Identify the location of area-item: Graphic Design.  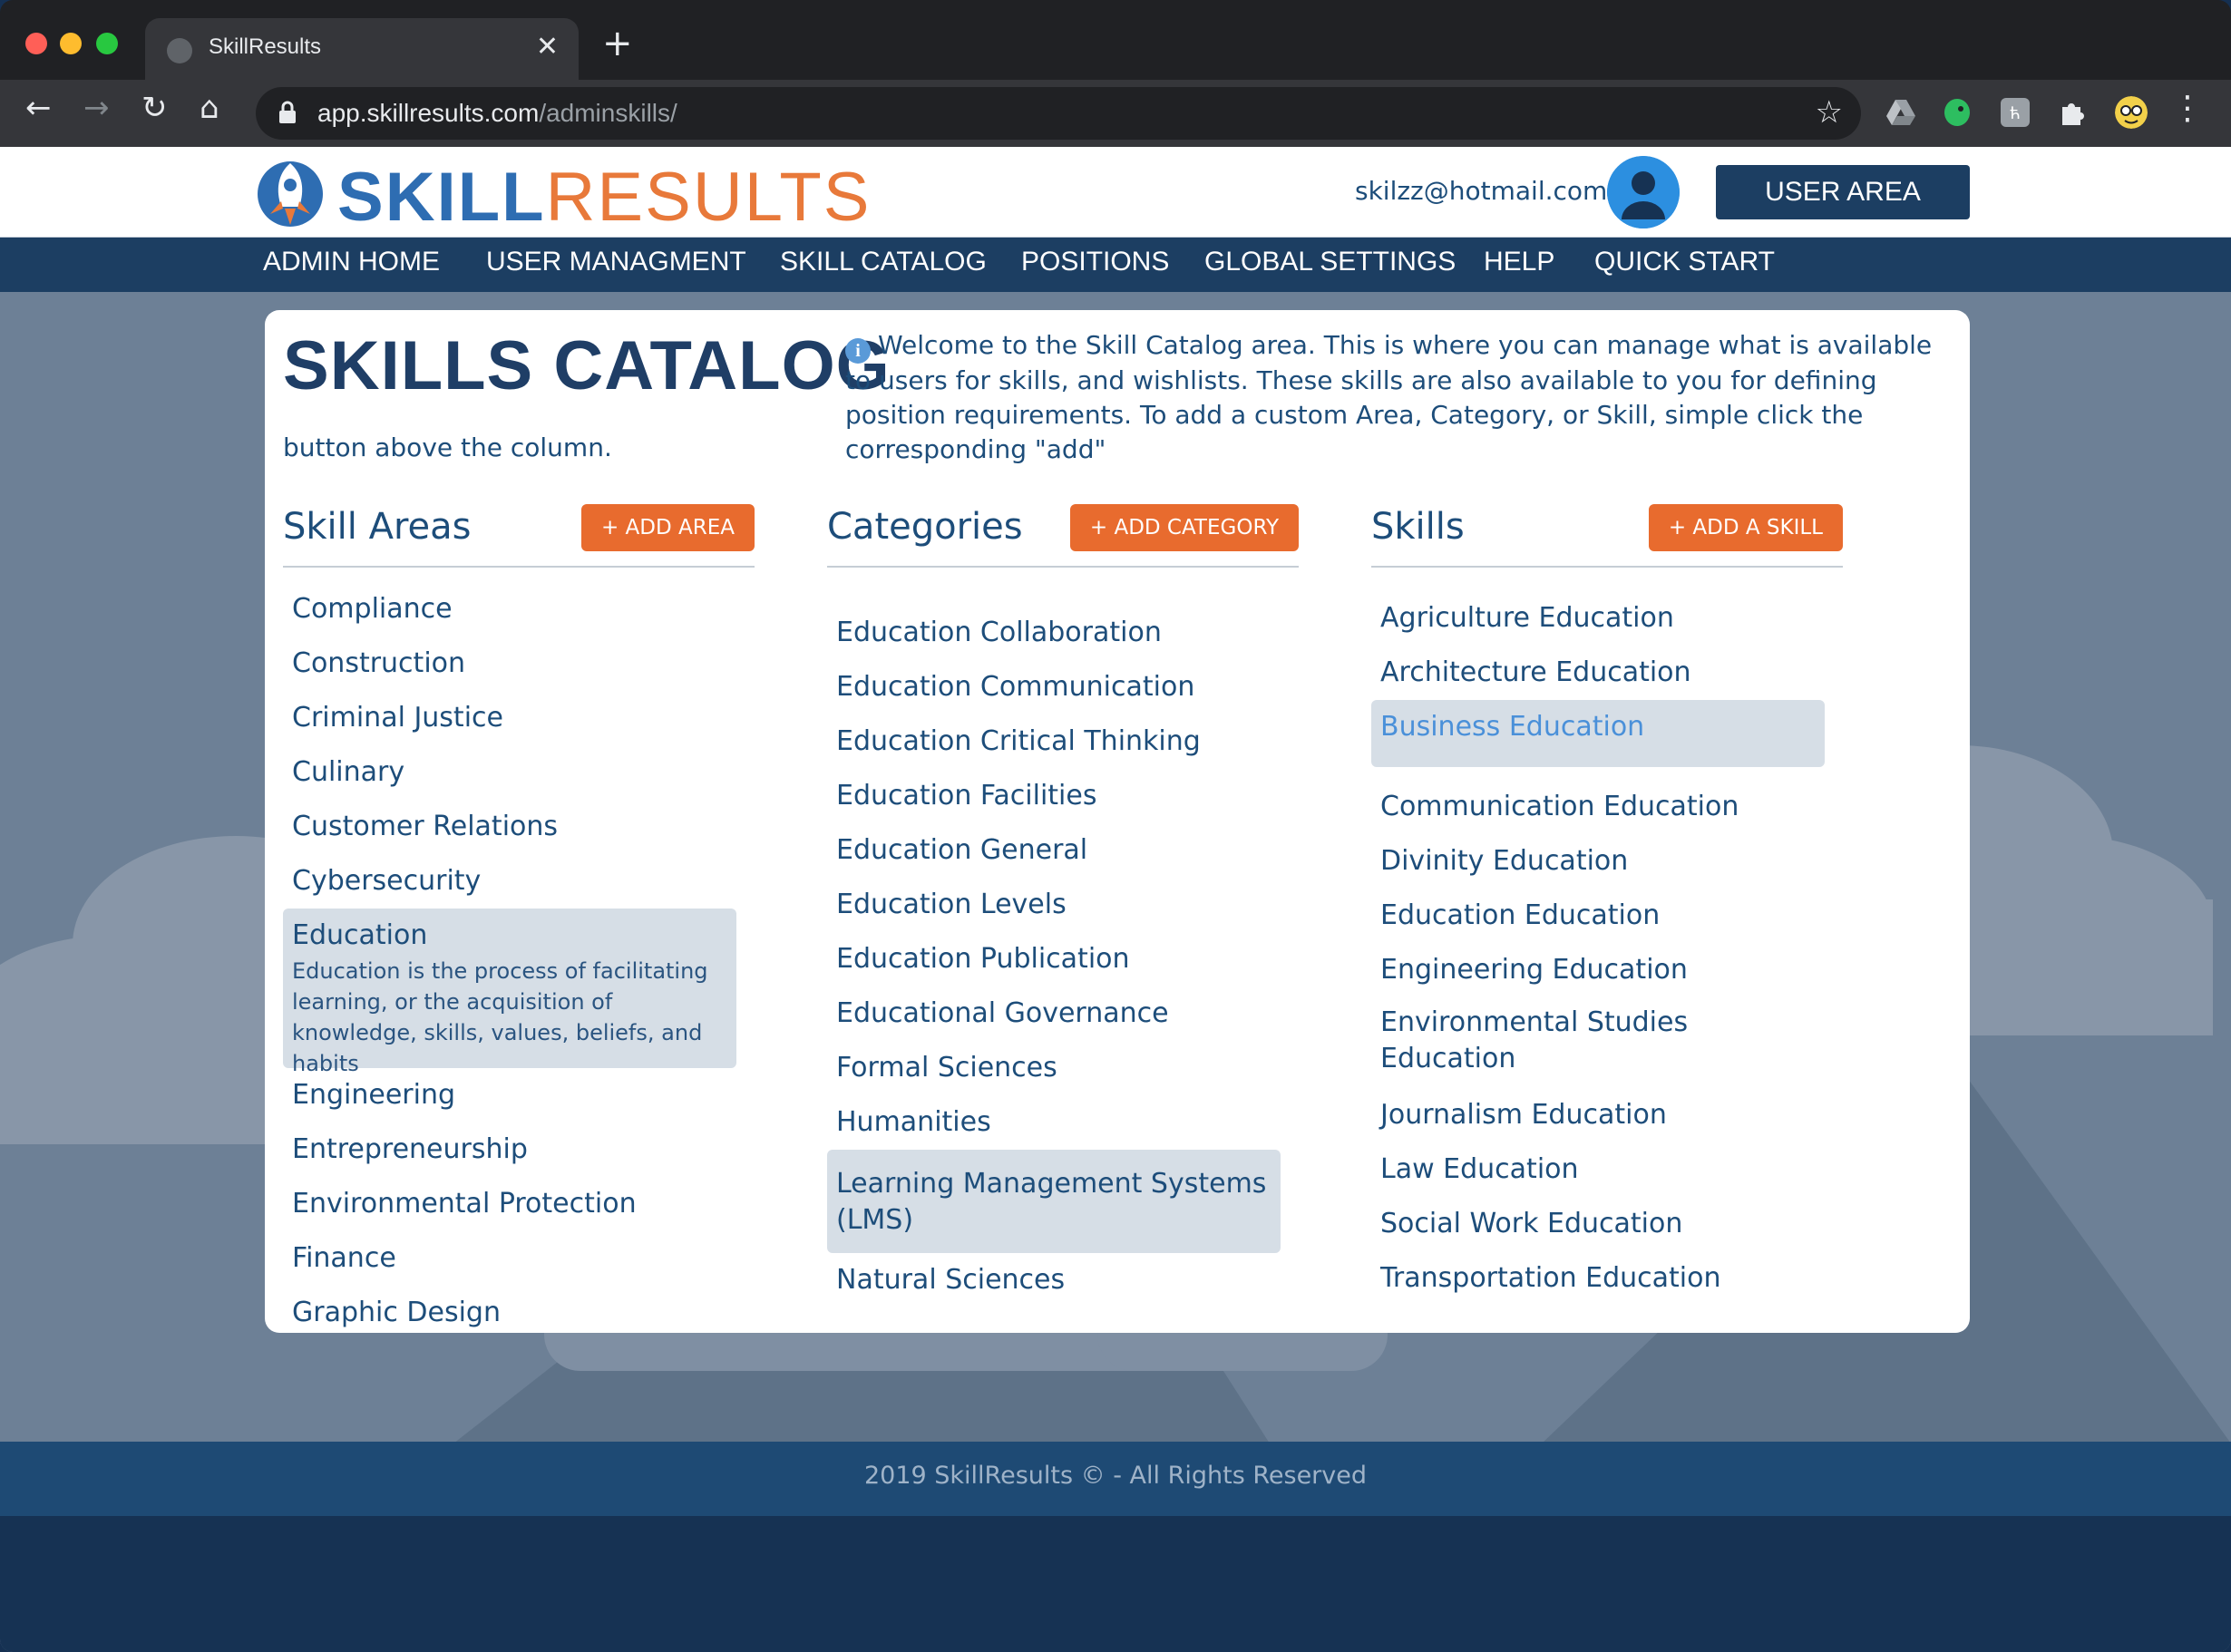
(519, 1309).